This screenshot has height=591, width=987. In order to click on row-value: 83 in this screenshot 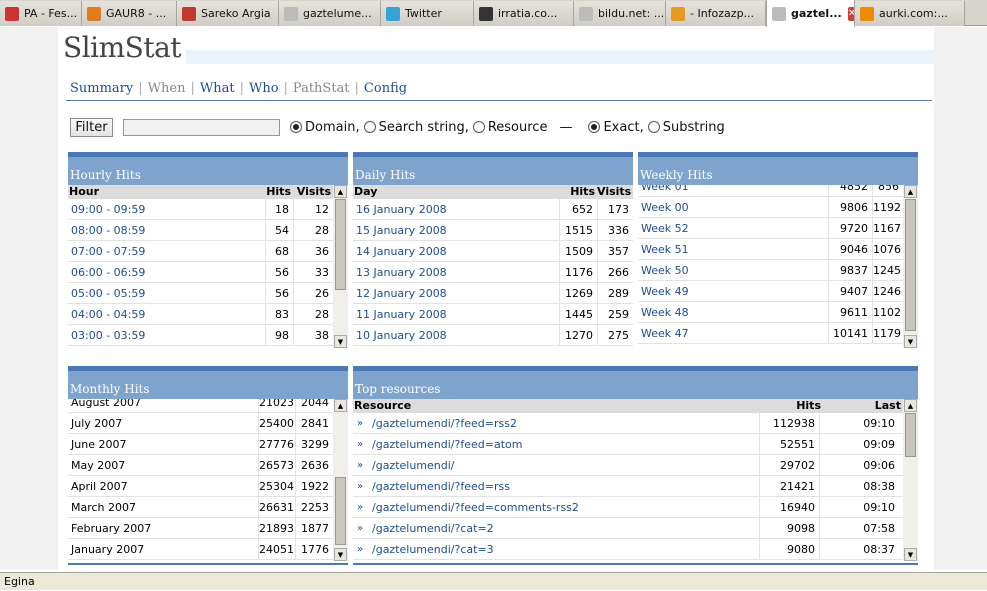, I will do `click(279, 314)`.